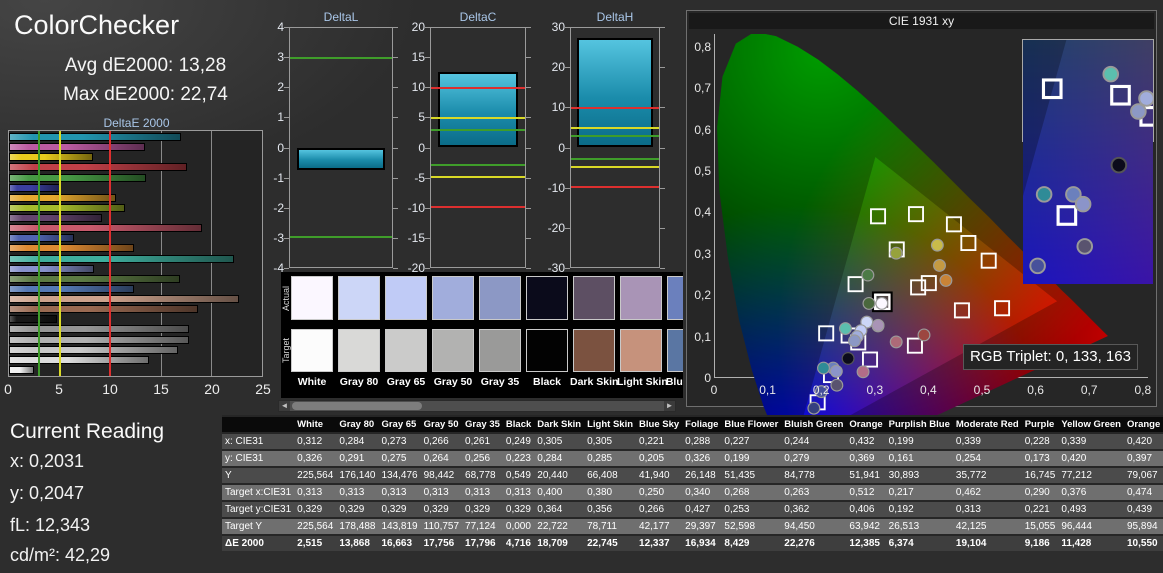 The height and width of the screenshot is (573, 1163). I want to click on value-cell: 0,462, so click(968, 492).